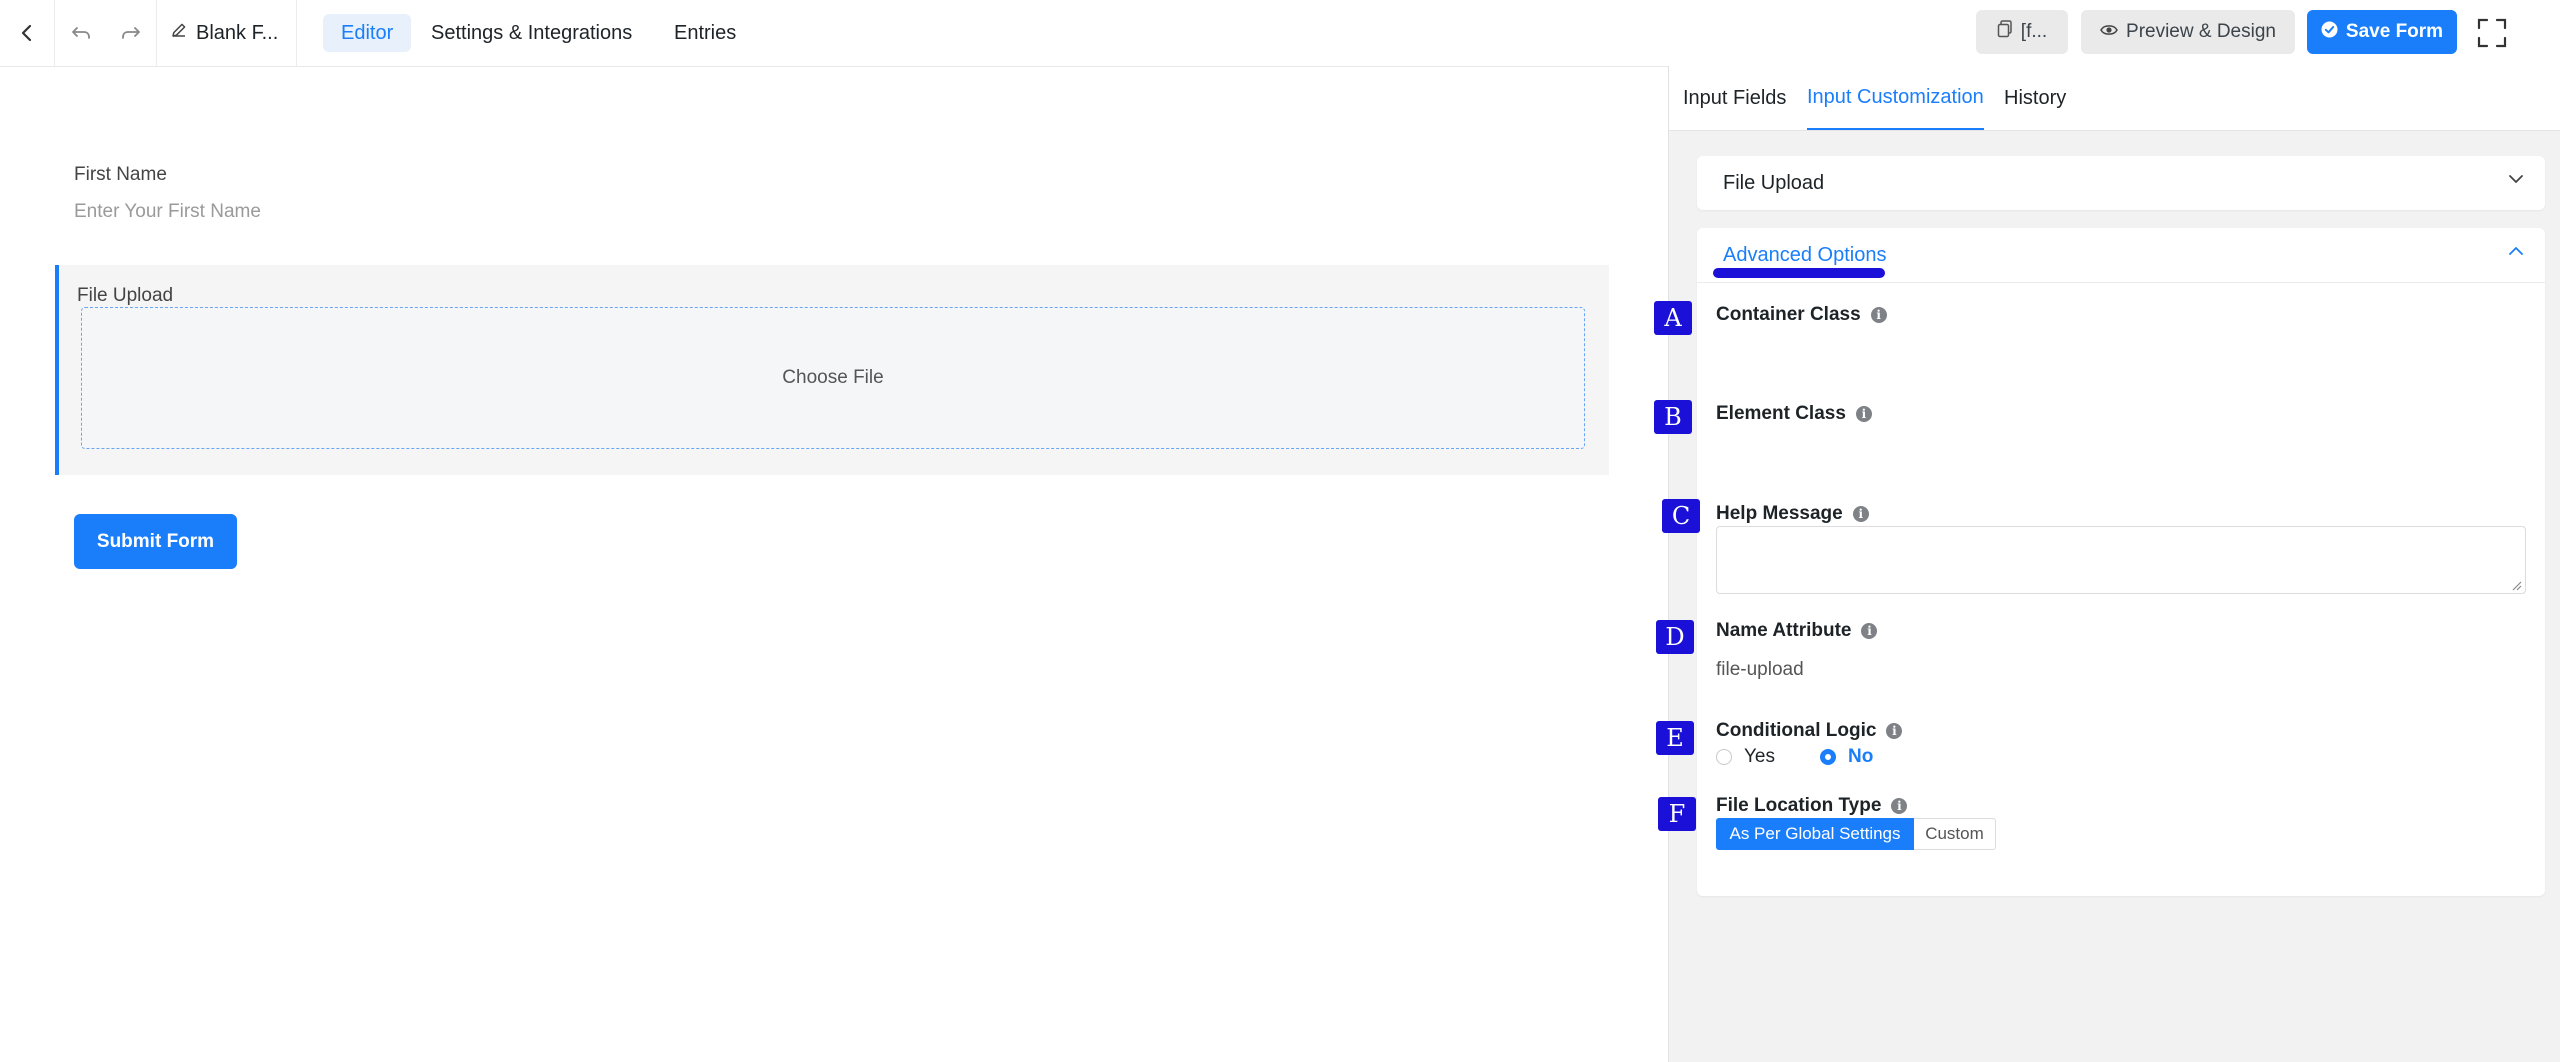 Image resolution: width=2560 pixels, height=1062 pixels. What do you see at coordinates (2121, 183) in the screenshot?
I see `section-file-upload: File Upload` at bounding box center [2121, 183].